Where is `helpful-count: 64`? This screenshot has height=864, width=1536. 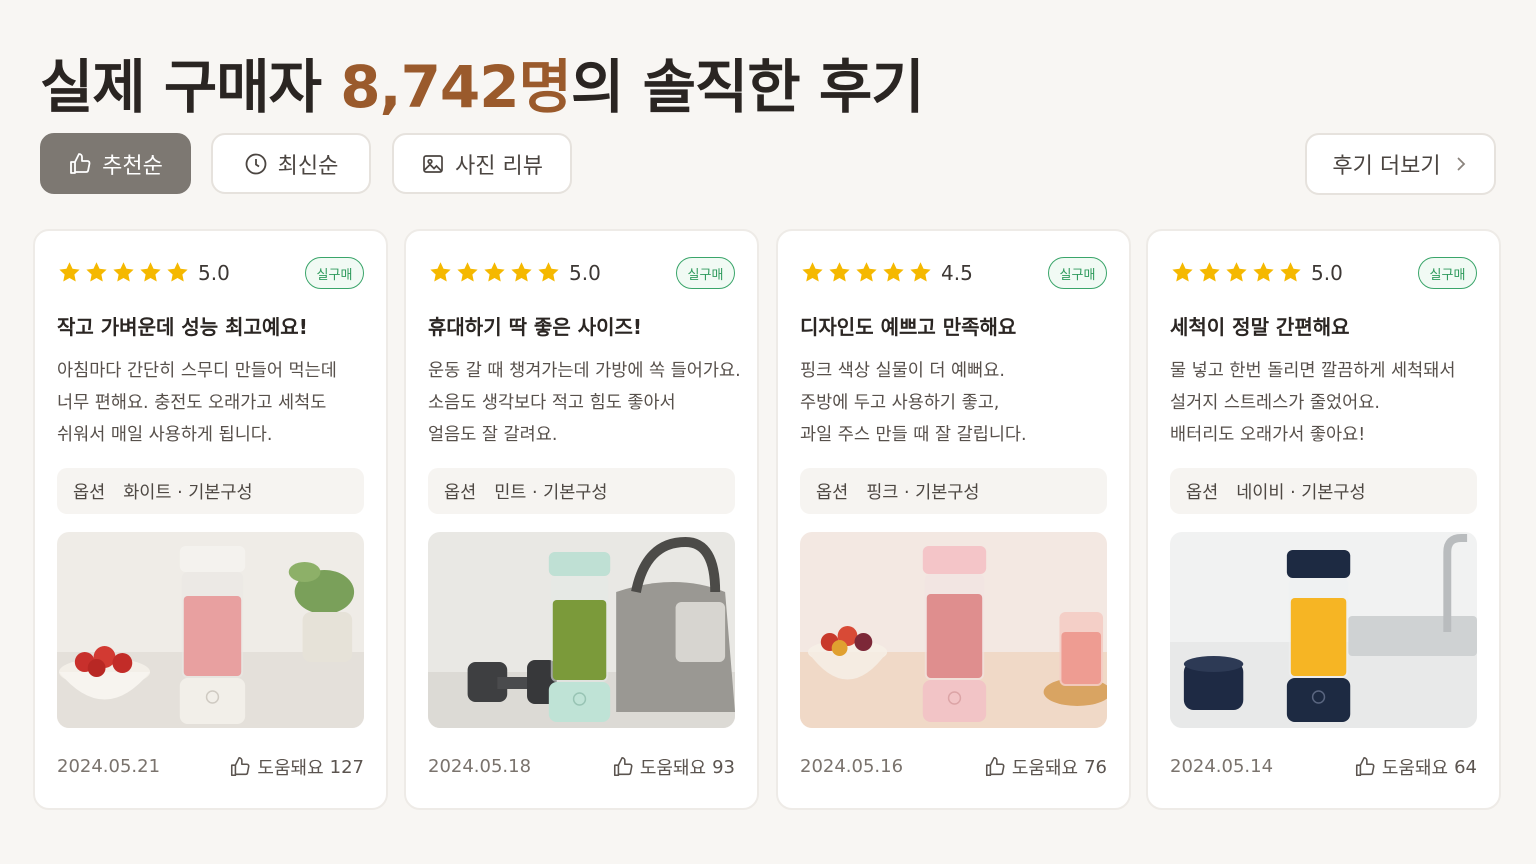
helpful-count: 64 is located at coordinates (1465, 767).